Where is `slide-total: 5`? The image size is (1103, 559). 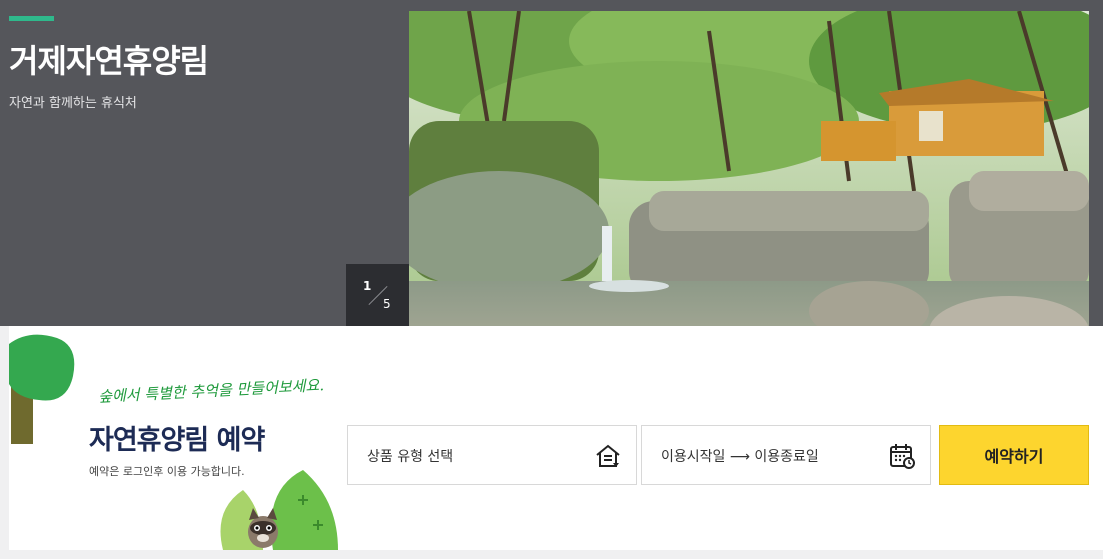 slide-total: 5 is located at coordinates (387, 304).